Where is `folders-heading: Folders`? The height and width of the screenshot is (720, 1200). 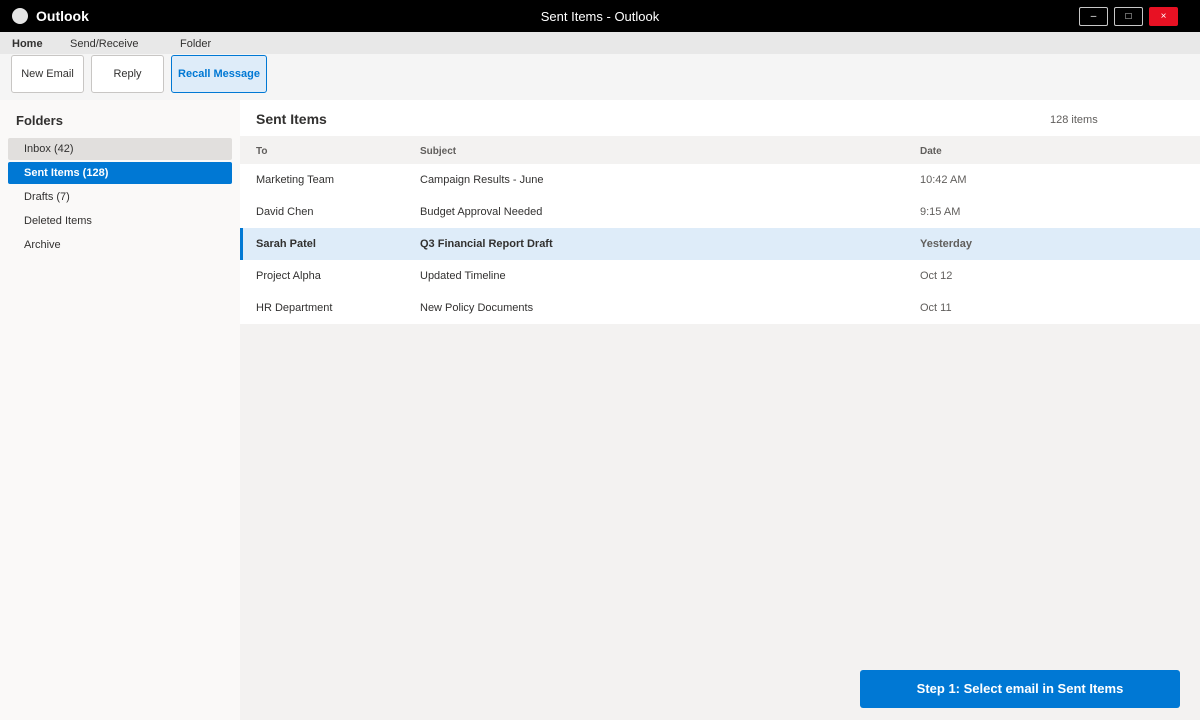
folders-heading: Folders is located at coordinates (39, 120).